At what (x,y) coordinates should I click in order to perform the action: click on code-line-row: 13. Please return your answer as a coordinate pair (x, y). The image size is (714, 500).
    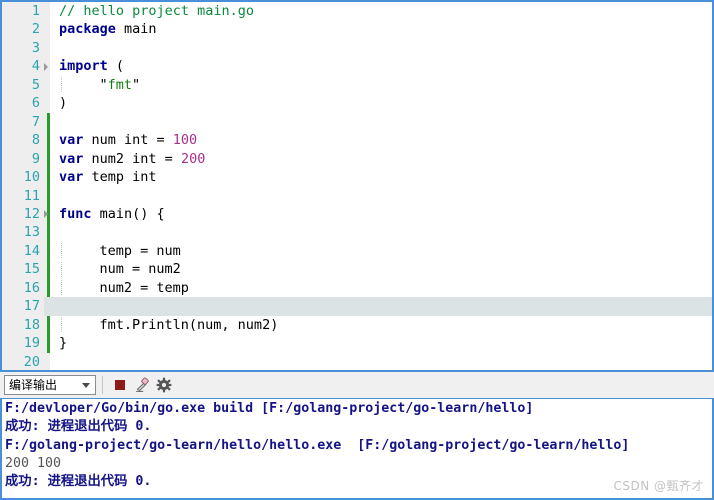
    Looking at the image, I should click on (357, 232).